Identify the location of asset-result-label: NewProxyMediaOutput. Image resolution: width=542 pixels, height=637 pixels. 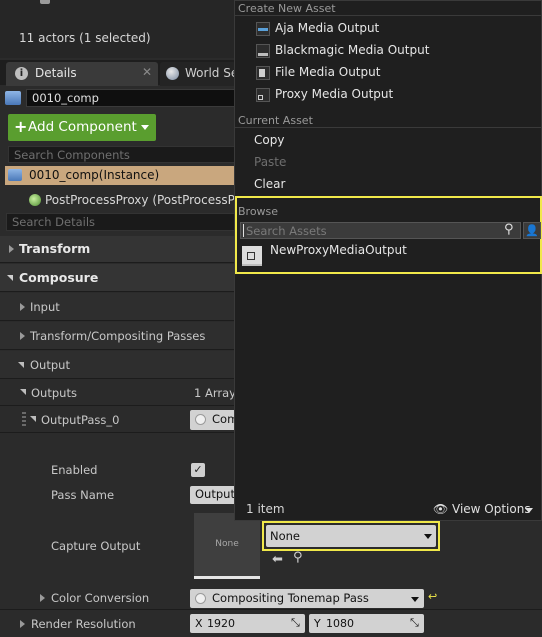
(338, 250).